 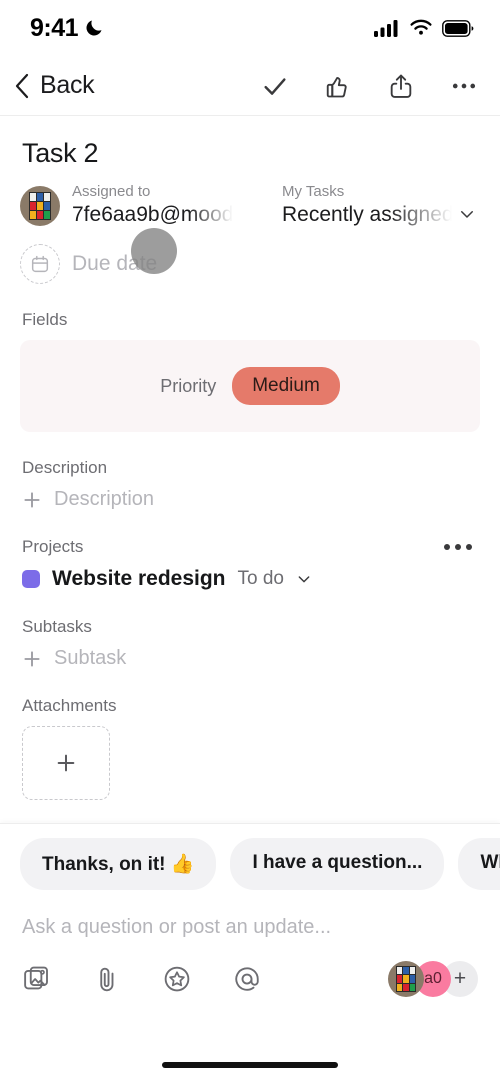 What do you see at coordinates (118, 864) in the screenshot?
I see `quick-reply-chip: Thanks, on it! 👍` at bounding box center [118, 864].